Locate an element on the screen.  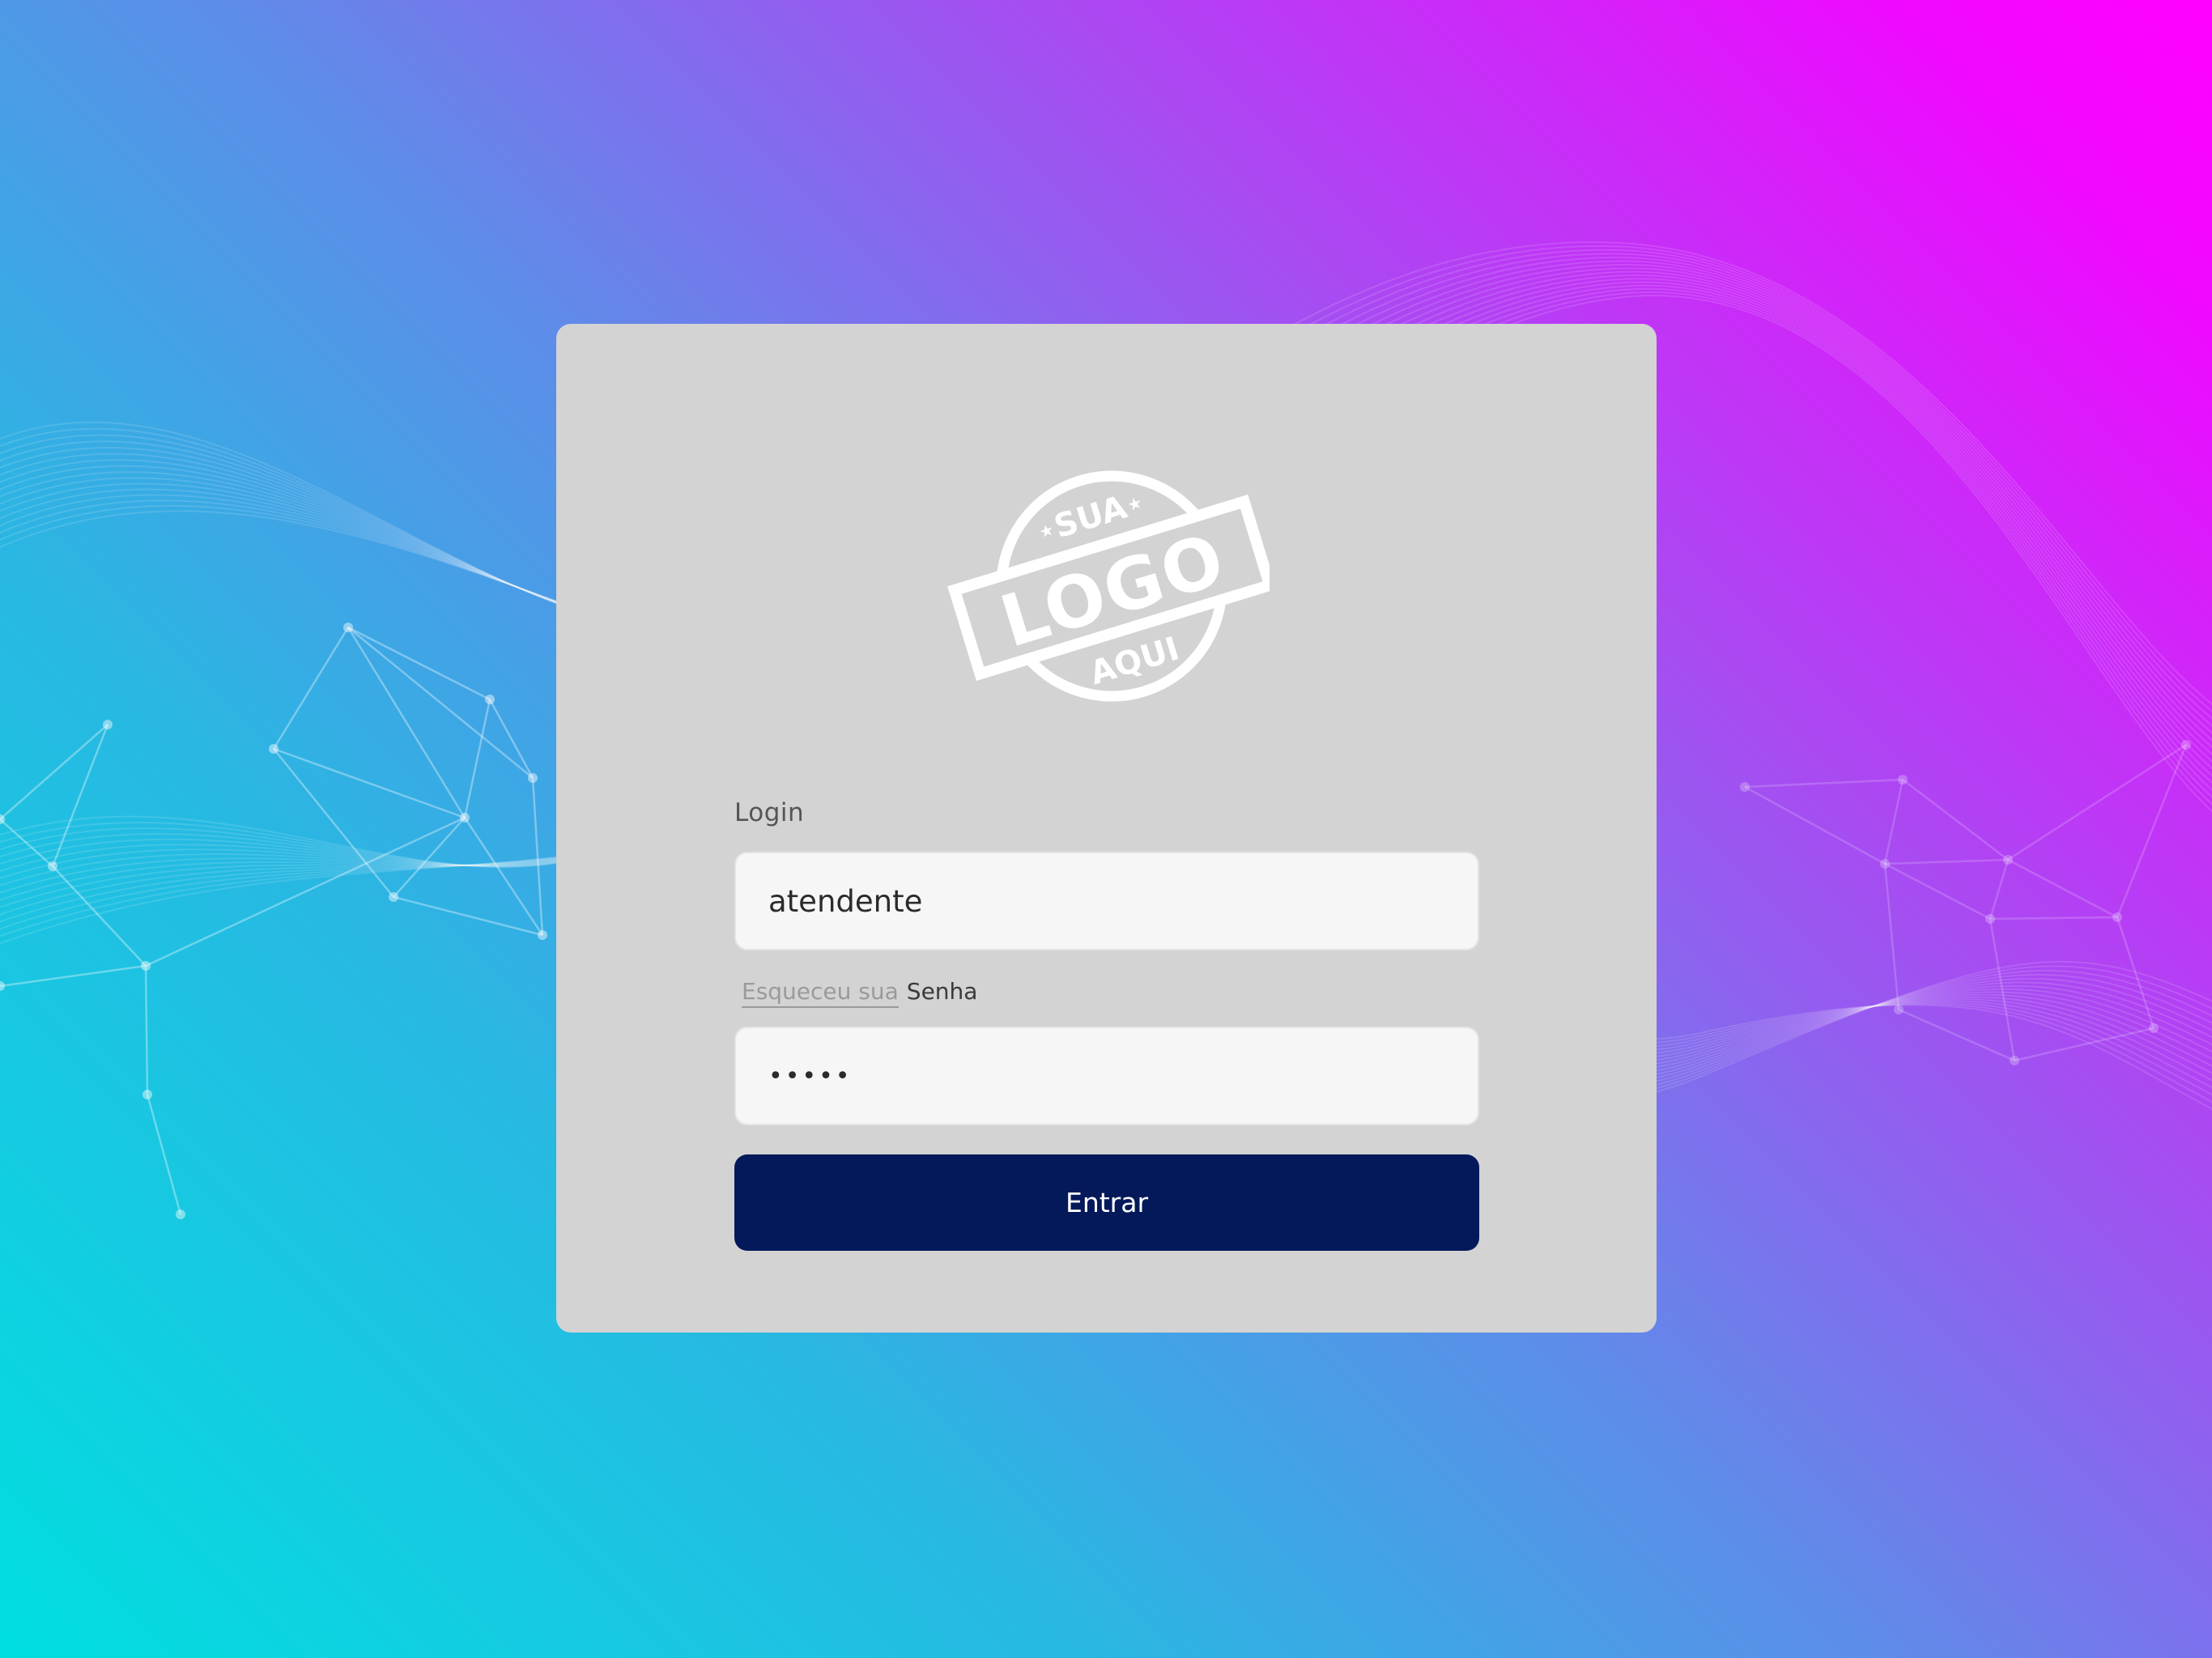
submit-button: Entrar is located at coordinates (1106, 1202).